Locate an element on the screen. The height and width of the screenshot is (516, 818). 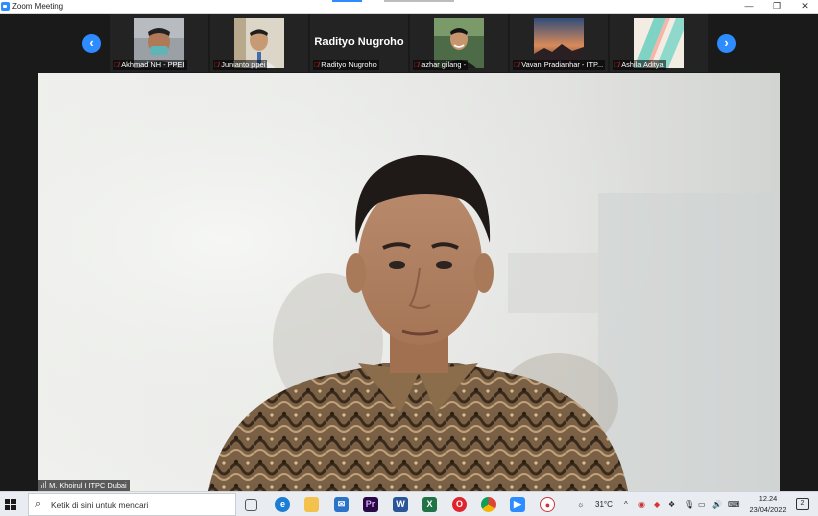
search-icon: ⌕ is located at coordinates (38, 504).